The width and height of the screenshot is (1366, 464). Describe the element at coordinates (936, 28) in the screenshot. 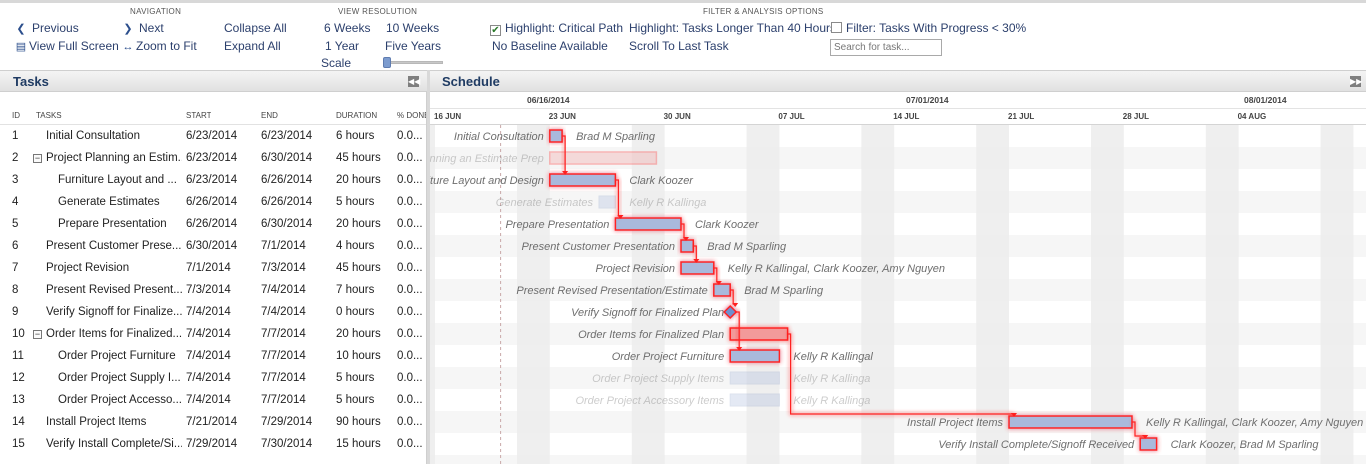

I see `filter-progress-label: Filter: Tasks With Progress < 30%` at that location.